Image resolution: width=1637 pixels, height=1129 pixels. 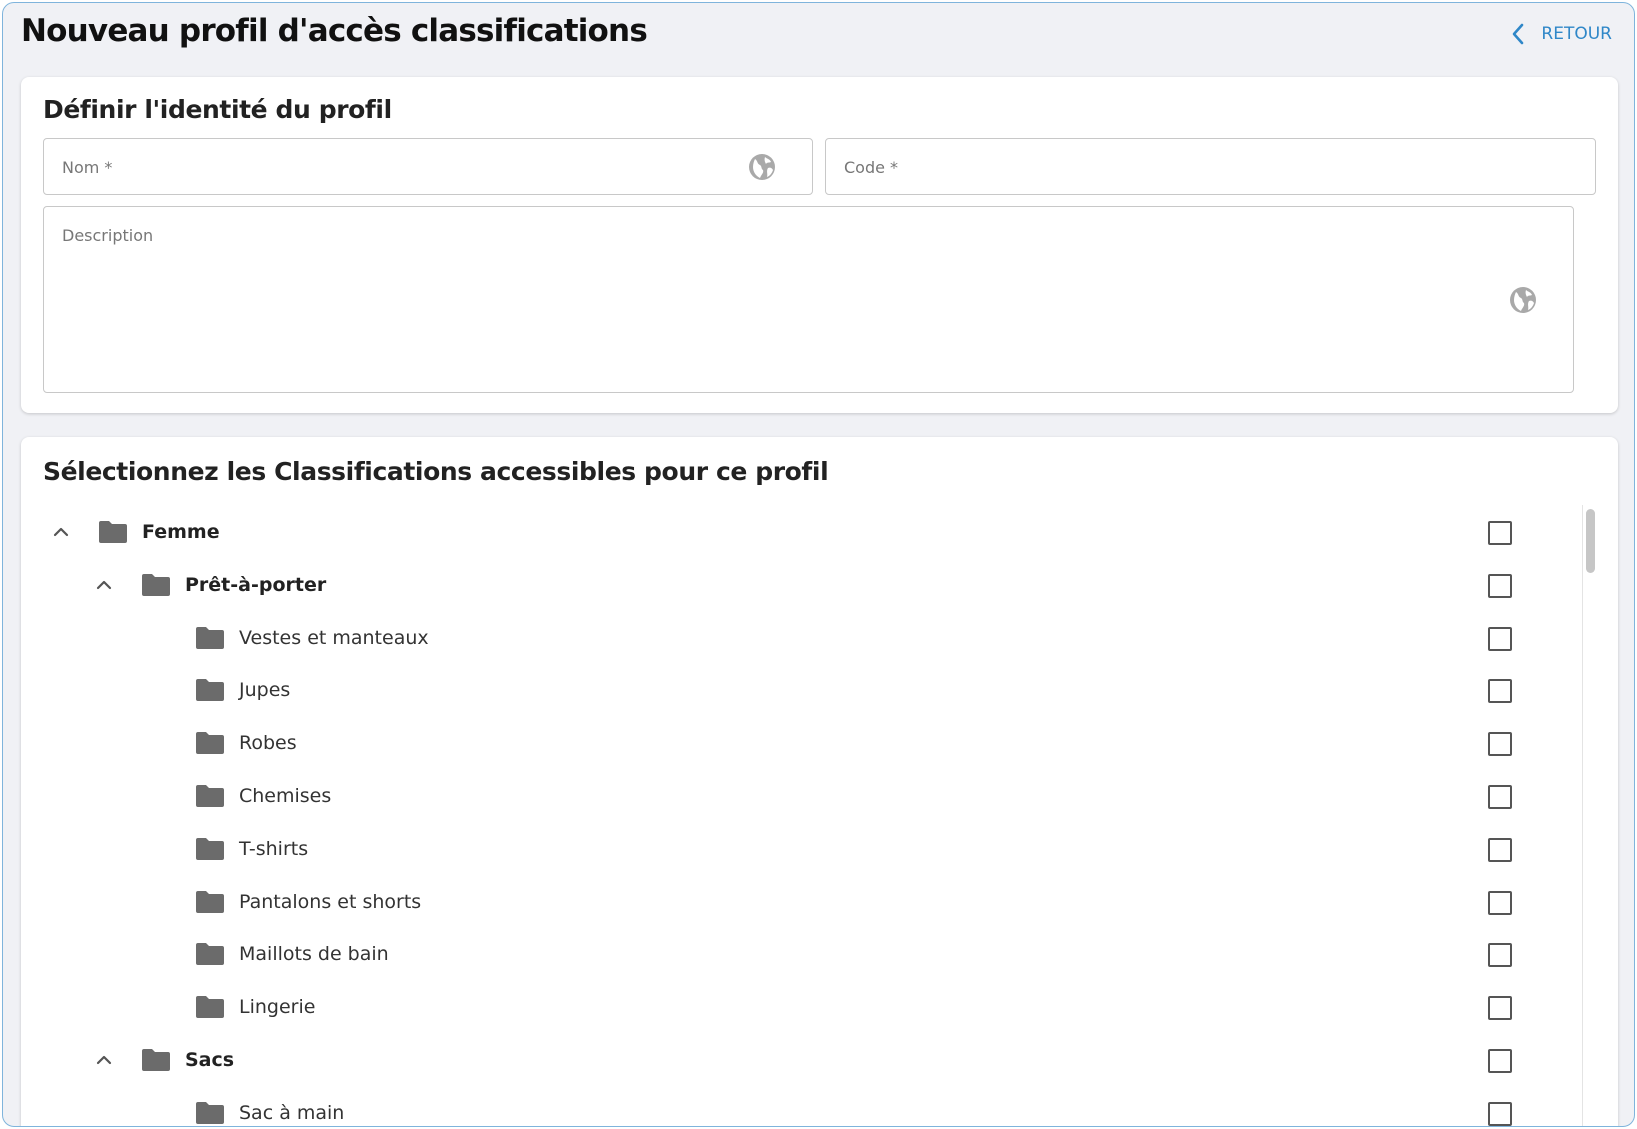 What do you see at coordinates (871, 167) in the screenshot?
I see `code-field-label: Code *` at bounding box center [871, 167].